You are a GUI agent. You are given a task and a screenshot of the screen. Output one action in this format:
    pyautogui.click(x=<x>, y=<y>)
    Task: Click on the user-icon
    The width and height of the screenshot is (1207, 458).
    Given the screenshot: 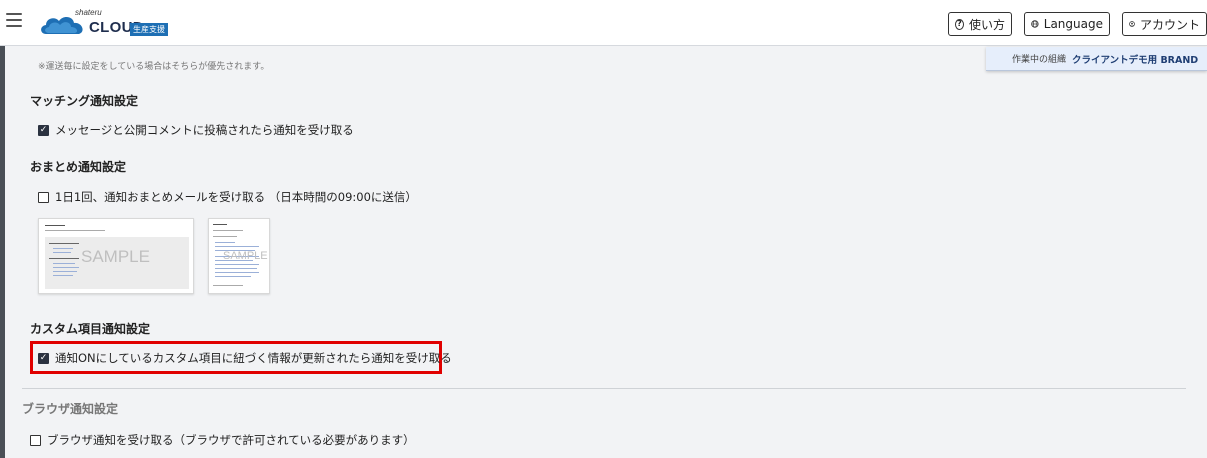 What is the action you would take?
    pyautogui.click(x=1132, y=24)
    